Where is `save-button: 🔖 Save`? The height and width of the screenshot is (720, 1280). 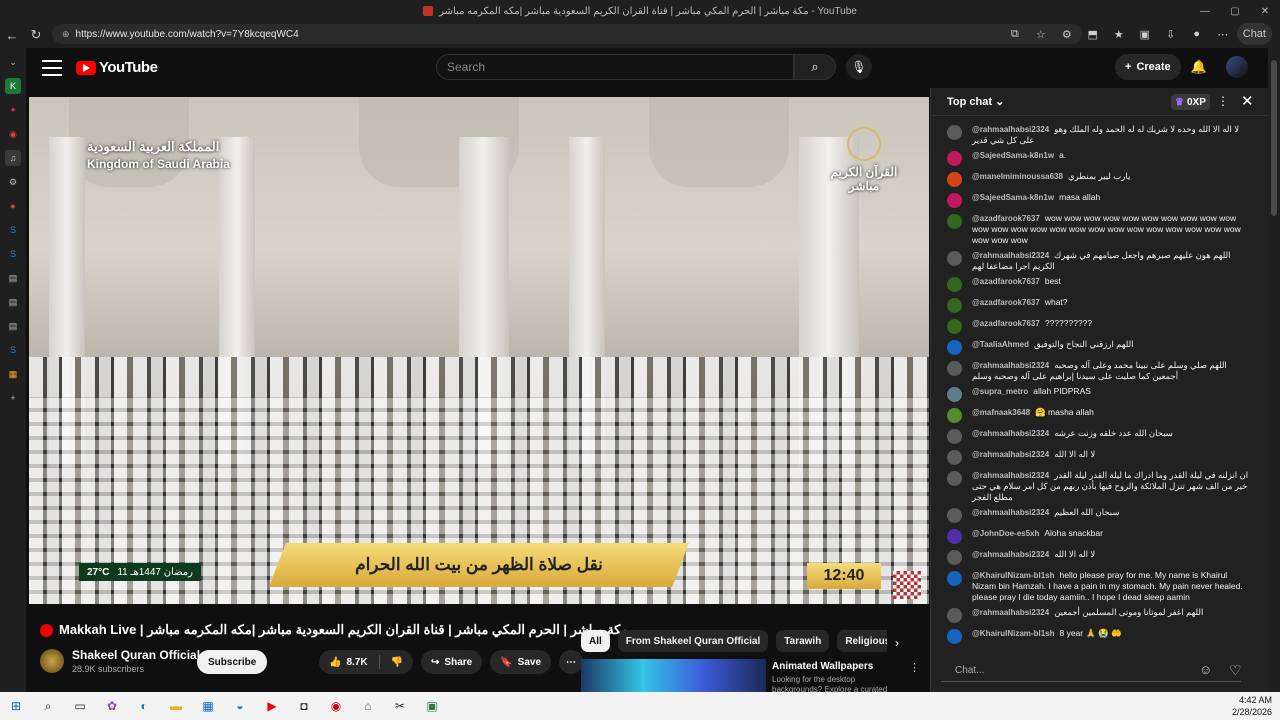
save-button: 🔖 Save is located at coordinates (521, 662).